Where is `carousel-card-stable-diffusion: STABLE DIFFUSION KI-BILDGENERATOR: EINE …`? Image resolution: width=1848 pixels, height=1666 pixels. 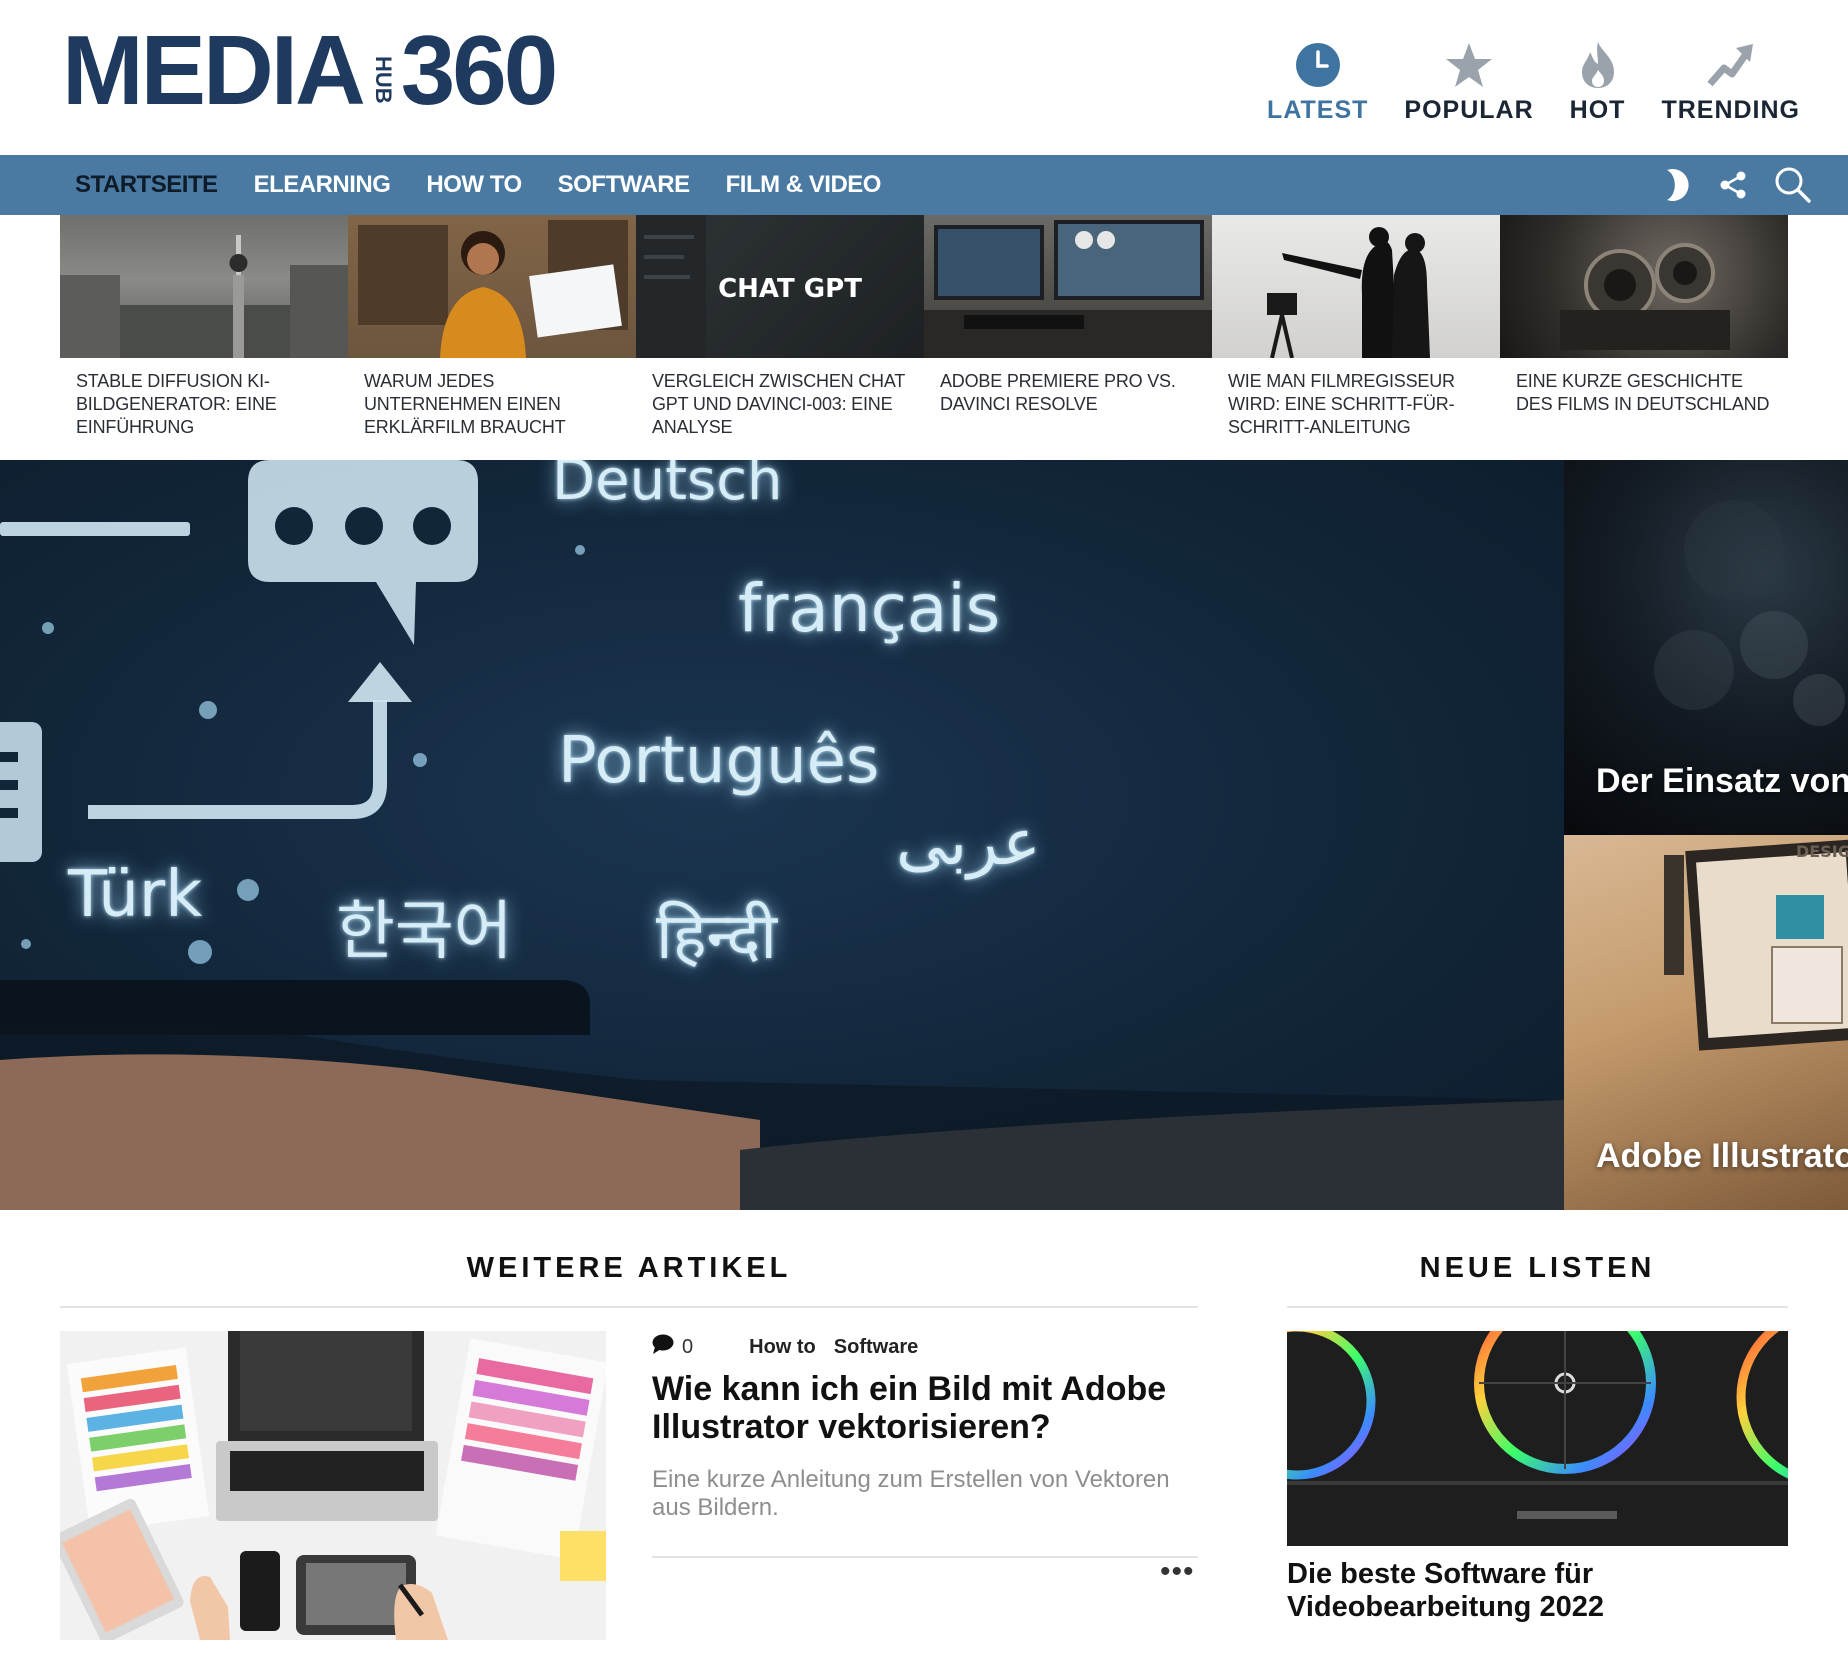 carousel-card-stable-diffusion: STABLE DIFFUSION KI-BILDGENERATOR: EINE … is located at coordinates (204, 337).